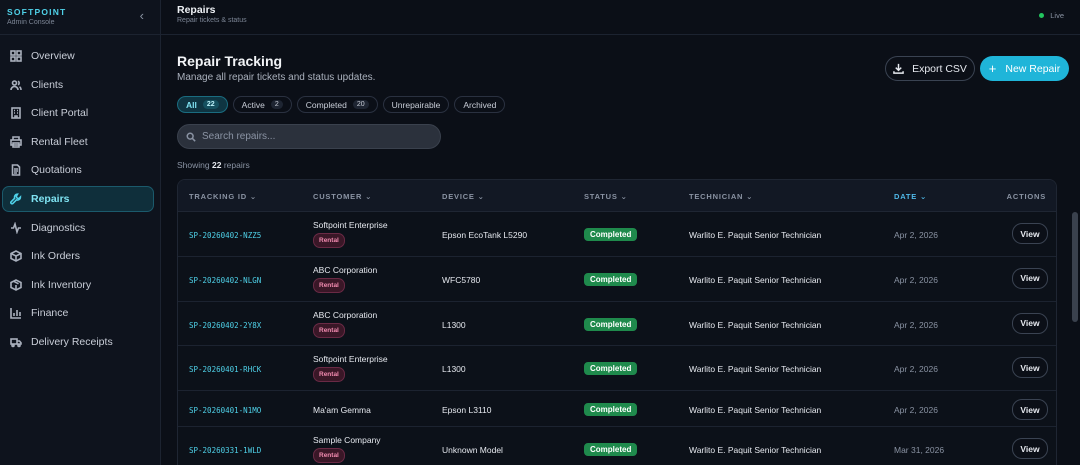 The width and height of the screenshot is (1080, 465). Describe the element at coordinates (218, 196) in the screenshot. I see `col-label: TRACKING ID` at that location.